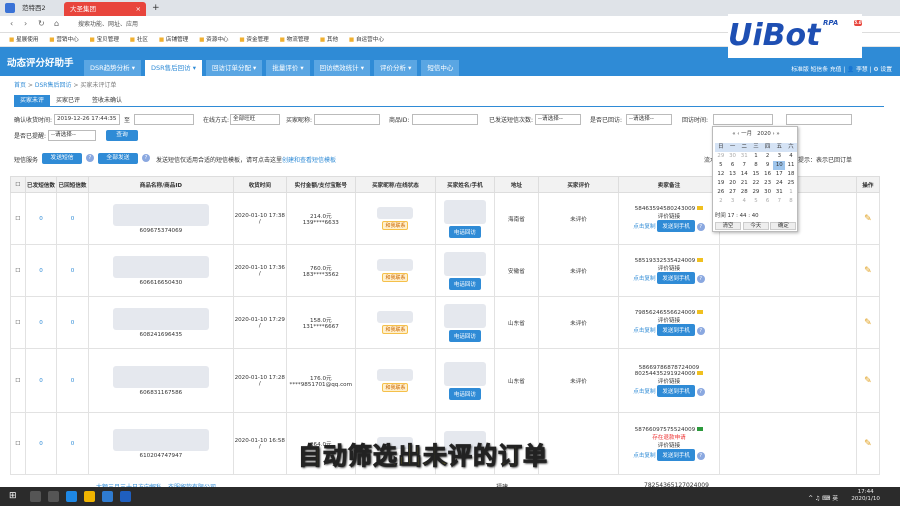 This screenshot has width=900, height=506. What do you see at coordinates (835, 499) in the screenshot?
I see `ime-indicator: 英` at bounding box center [835, 499].